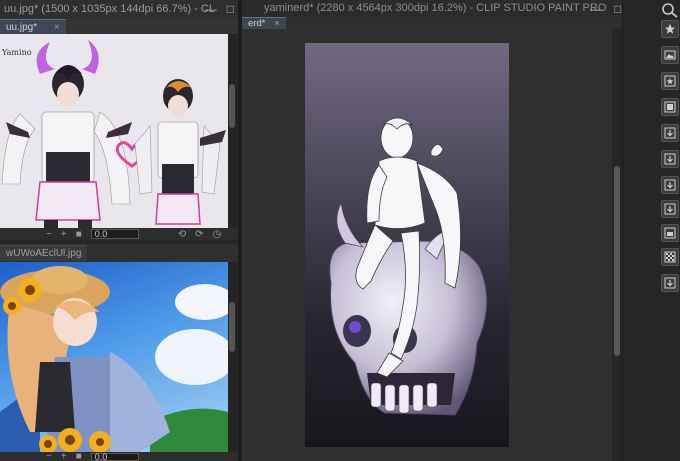 The image size is (680, 461). Describe the element at coordinates (217, 234) in the screenshot. I see `reset-view-icon: ◷` at that location.